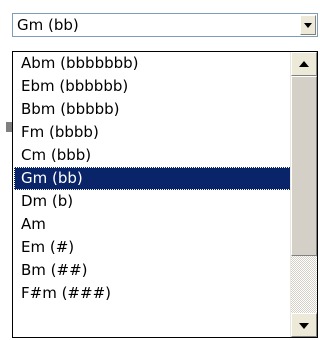 The height and width of the screenshot is (340, 320). I want to click on triangle-down-icon, so click(304, 326).